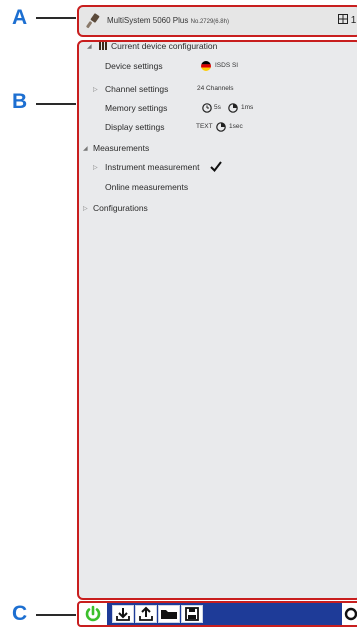 The image size is (357, 629). What do you see at coordinates (120, 208) in the screenshot?
I see `tree-section-configurations-label: Configurations` at bounding box center [120, 208].